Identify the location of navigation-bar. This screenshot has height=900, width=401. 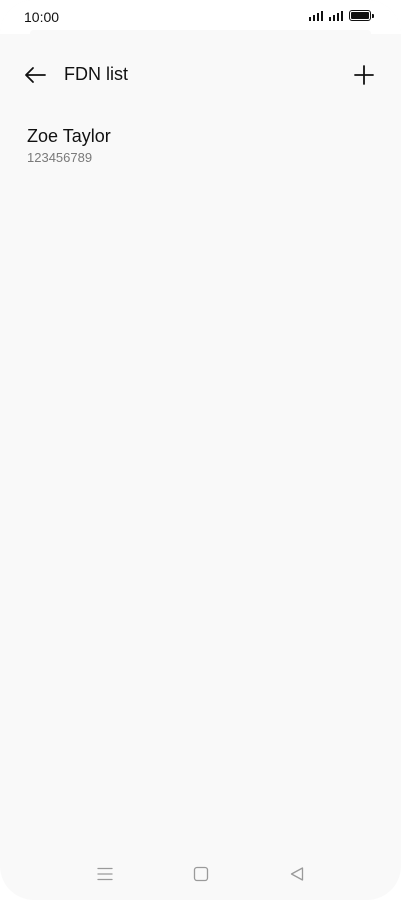
(200, 874).